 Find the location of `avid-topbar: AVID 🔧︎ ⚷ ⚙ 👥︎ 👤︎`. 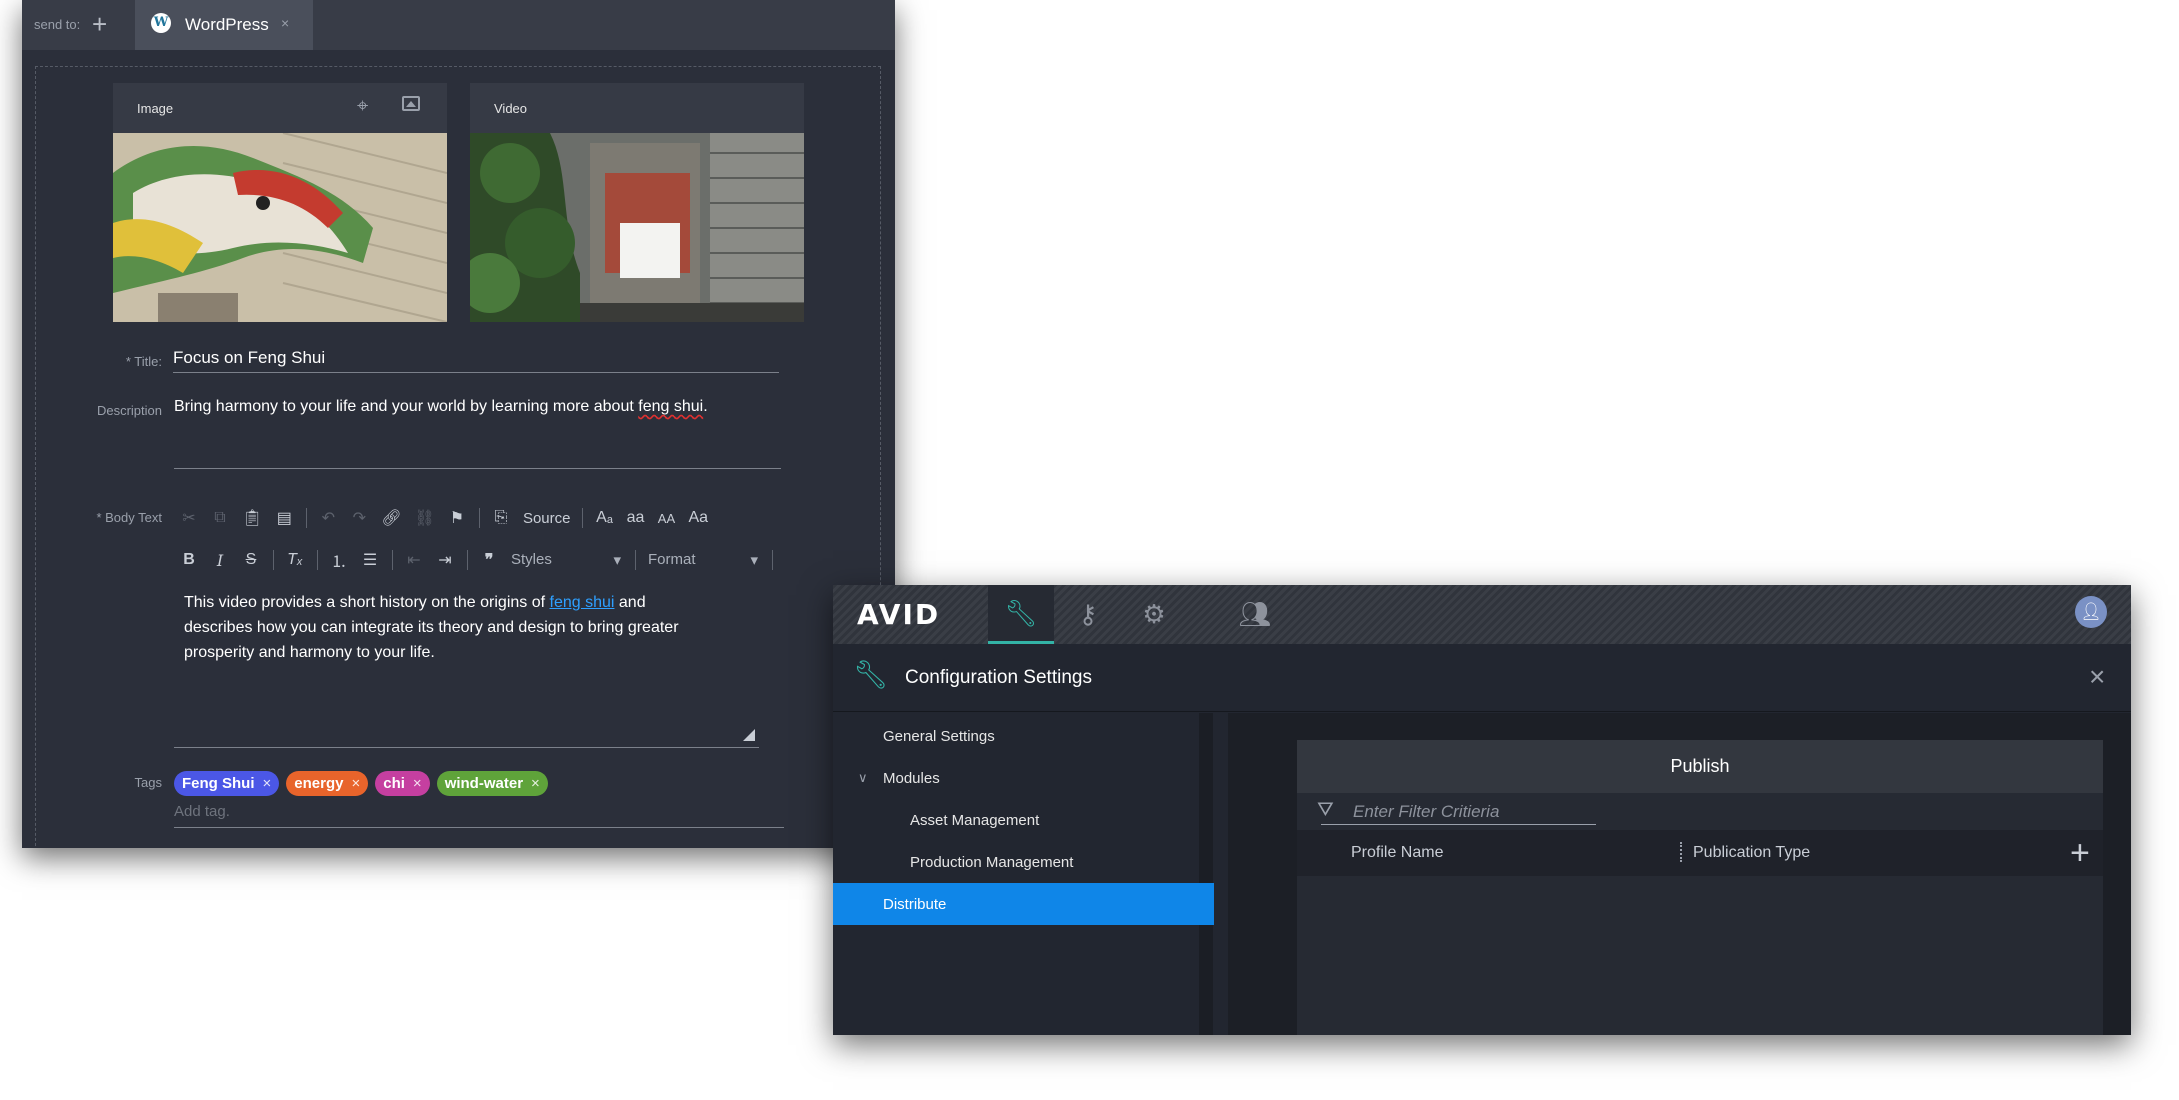

avid-topbar: AVID 🔧︎ ⚷ ⚙ 👥︎ 👤︎ is located at coordinates (1482, 614).